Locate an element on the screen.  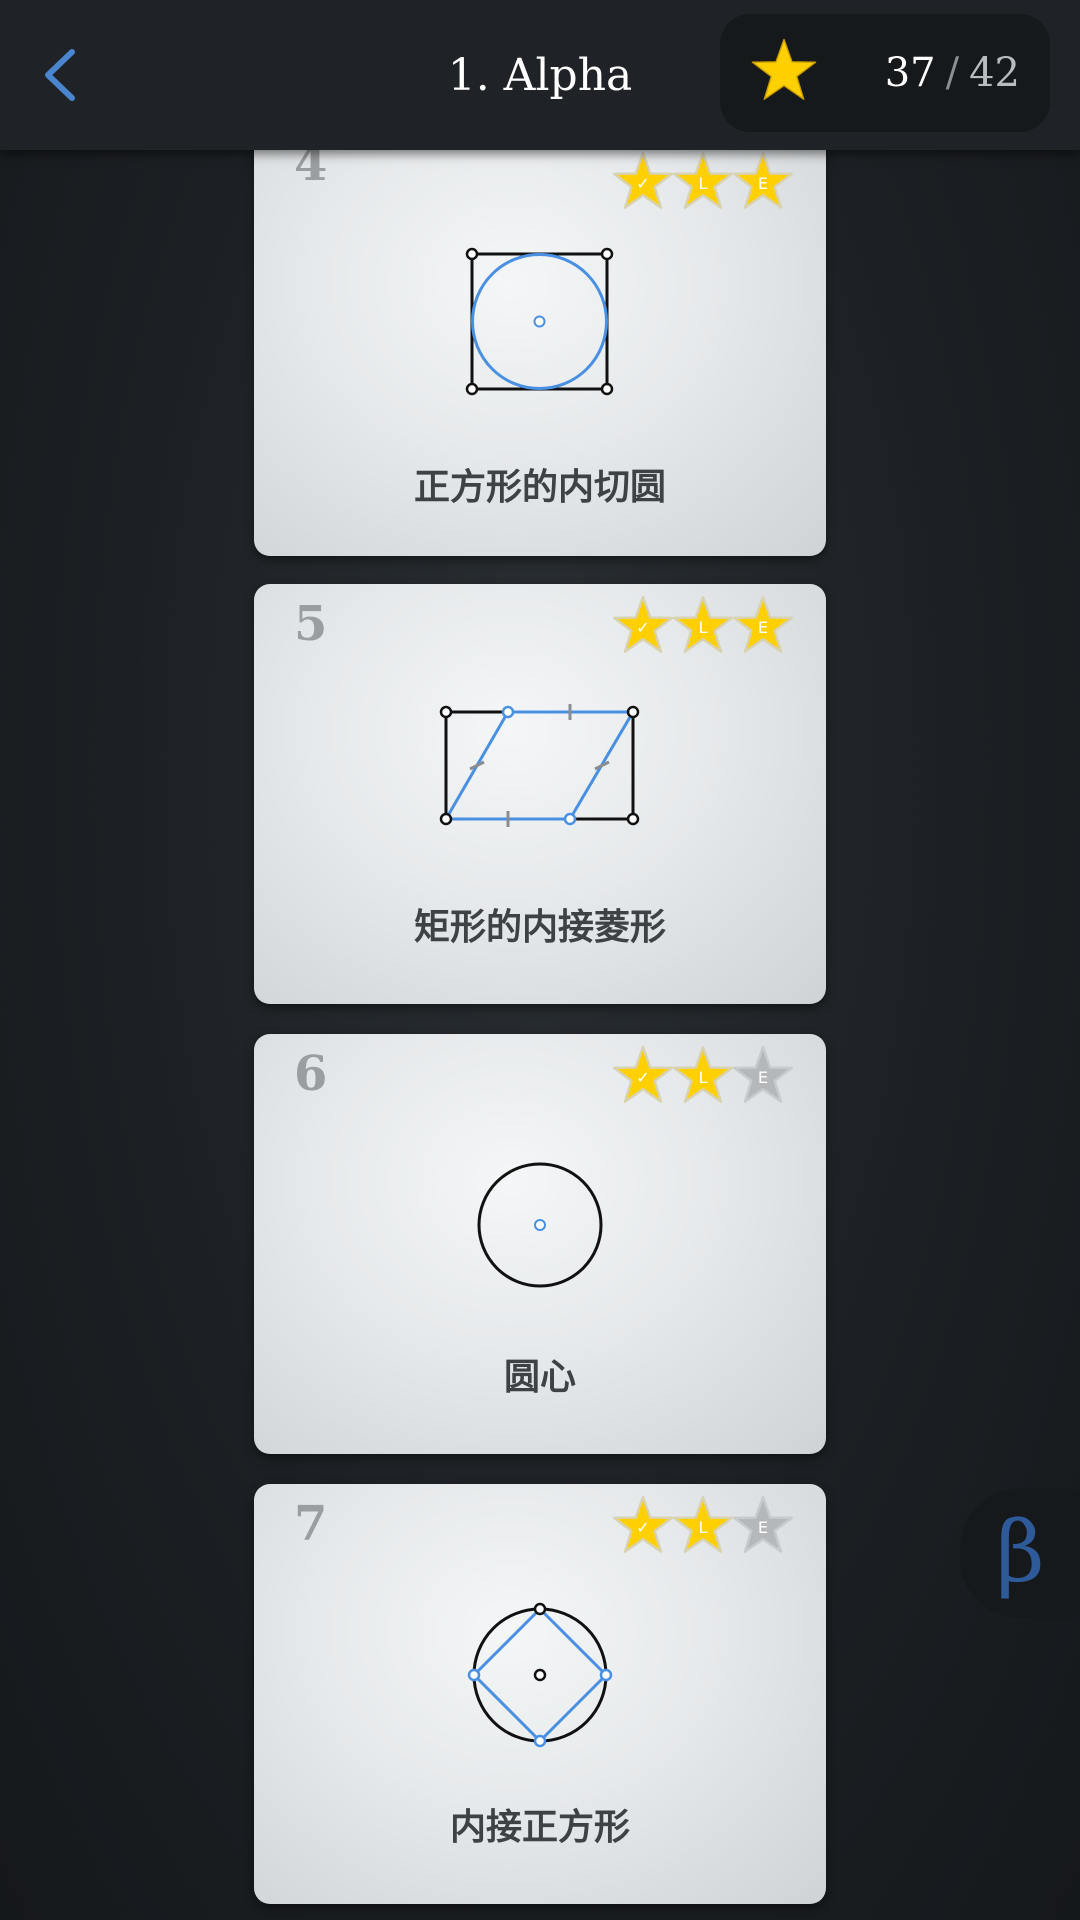
level-name: 内接正方形 is located at coordinates (539, 1827).